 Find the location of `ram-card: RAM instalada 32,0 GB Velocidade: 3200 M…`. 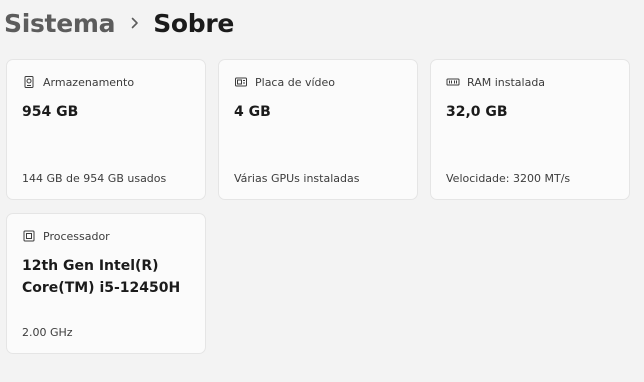

ram-card: RAM instalada 32,0 GB Velocidade: 3200 M… is located at coordinates (530, 129).